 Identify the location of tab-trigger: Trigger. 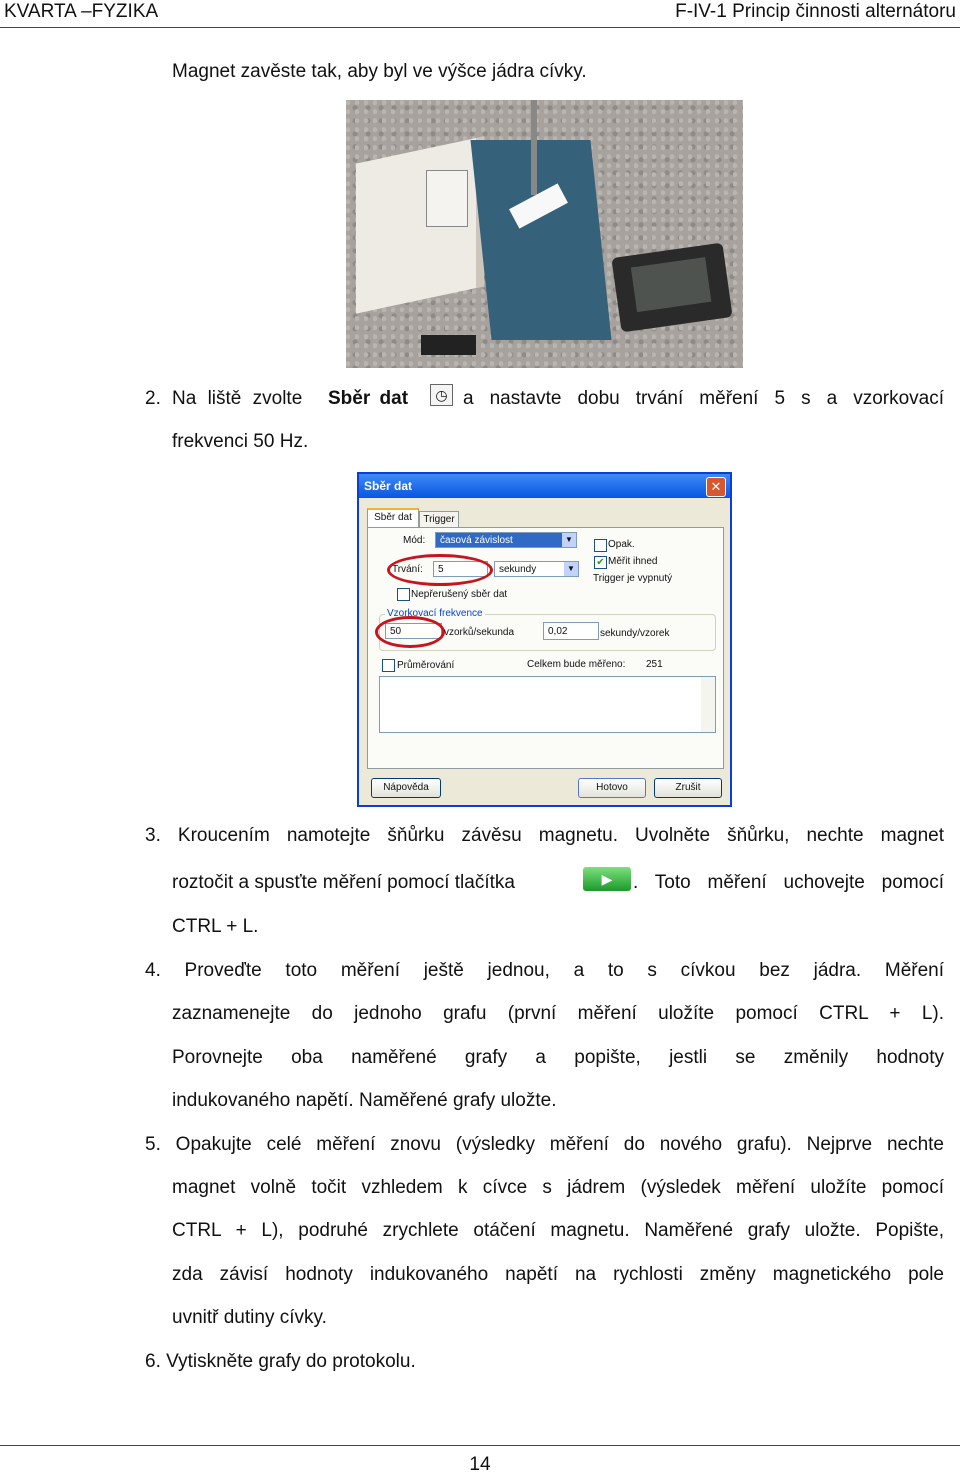
(439, 519).